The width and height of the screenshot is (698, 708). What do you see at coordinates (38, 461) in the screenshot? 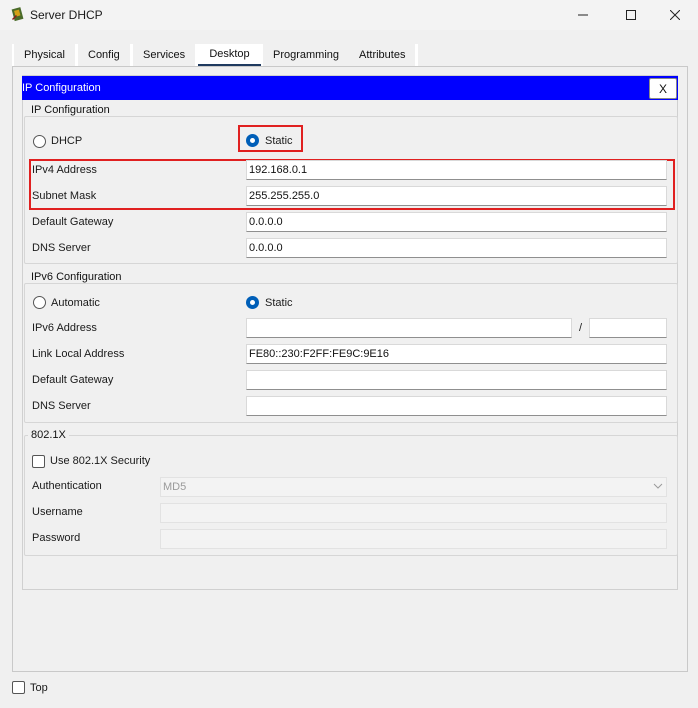
I see `use-8021x-checkbox` at bounding box center [38, 461].